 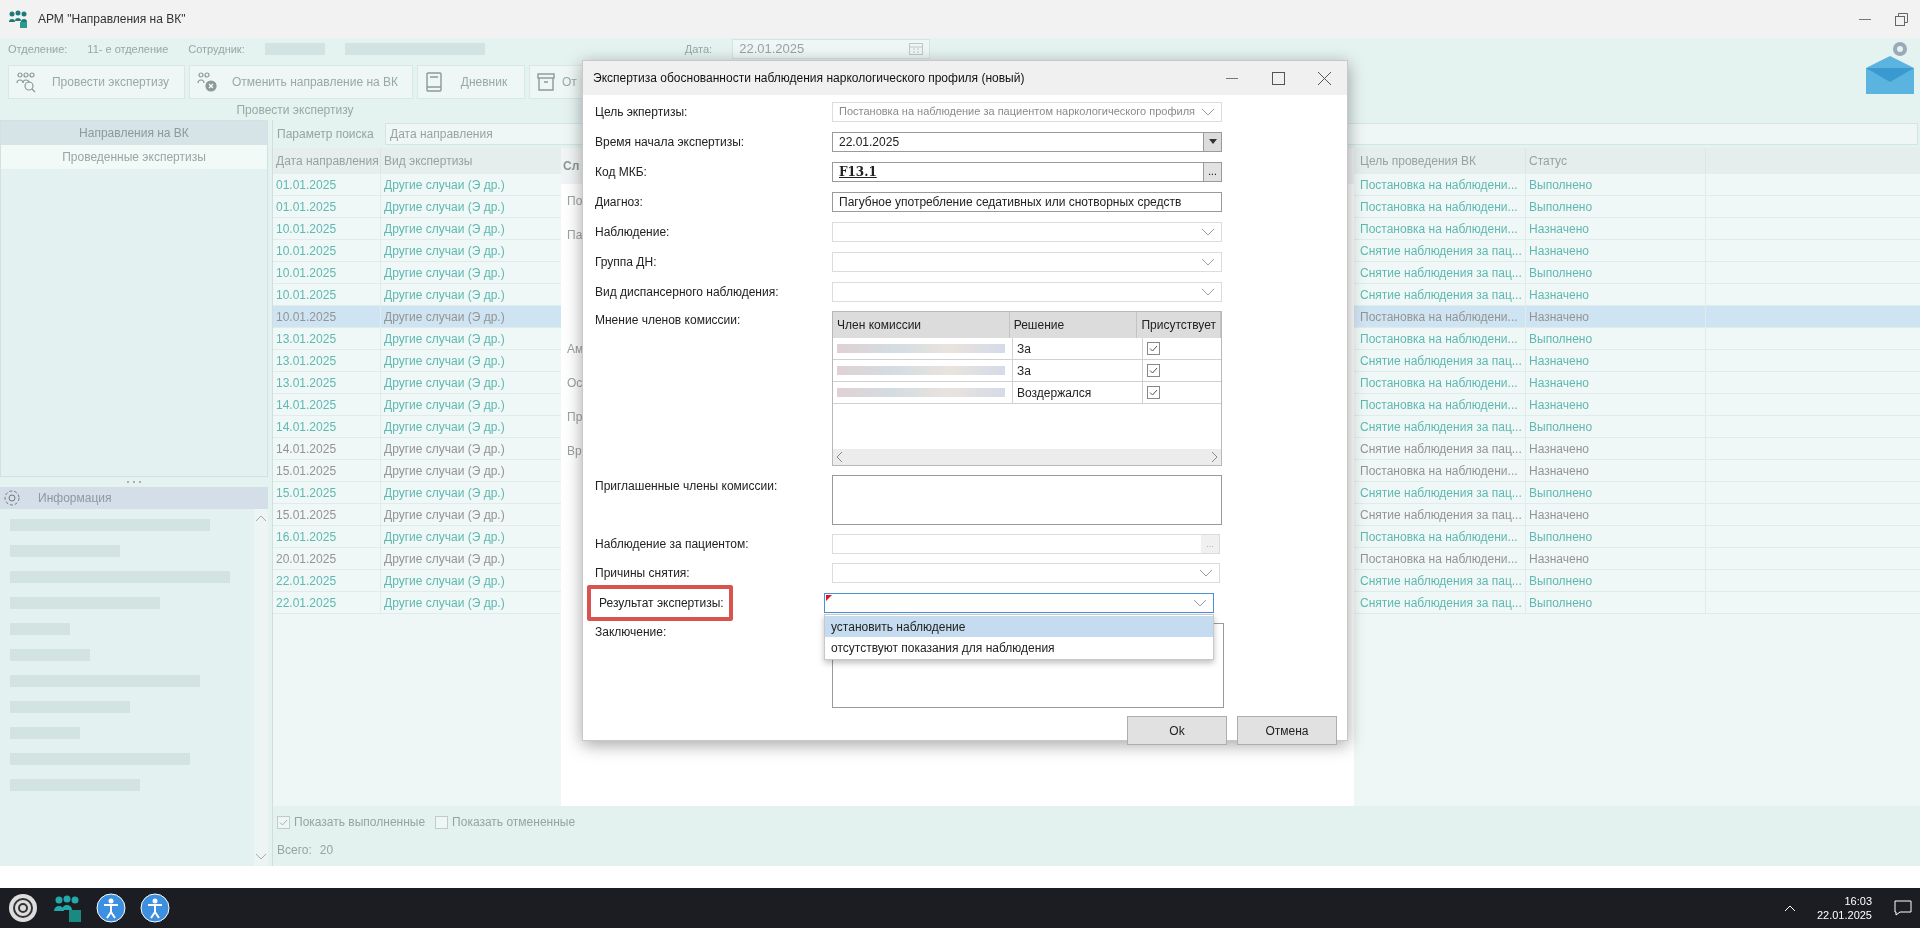 What do you see at coordinates (514, 822) in the screenshot?
I see `checkbox-label: Показать отмененные` at bounding box center [514, 822].